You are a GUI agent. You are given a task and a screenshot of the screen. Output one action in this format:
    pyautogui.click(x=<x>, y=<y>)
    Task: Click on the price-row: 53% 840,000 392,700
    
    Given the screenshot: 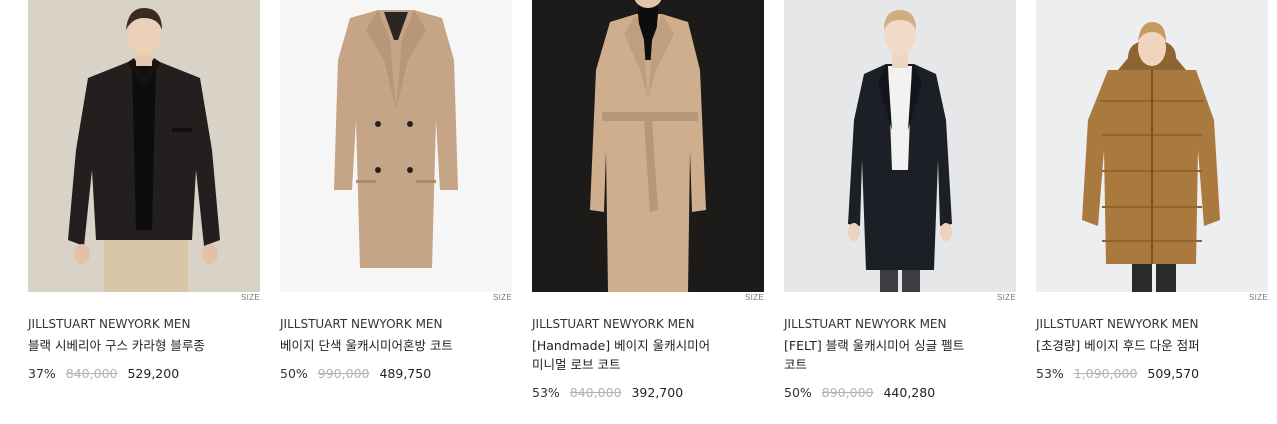 What is the action you would take?
    pyautogui.click(x=648, y=393)
    